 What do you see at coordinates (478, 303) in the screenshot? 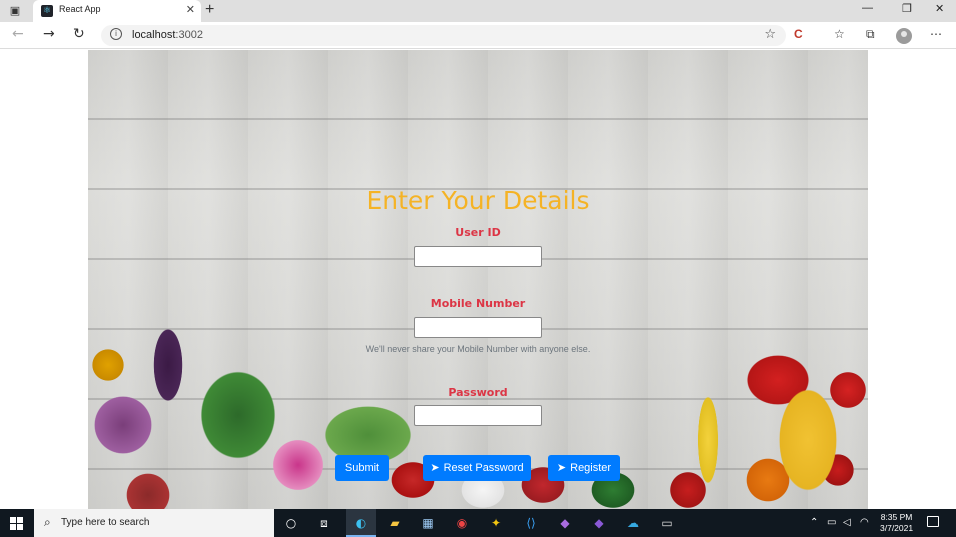
I see `mobile-number-label: Mobile Number` at bounding box center [478, 303].